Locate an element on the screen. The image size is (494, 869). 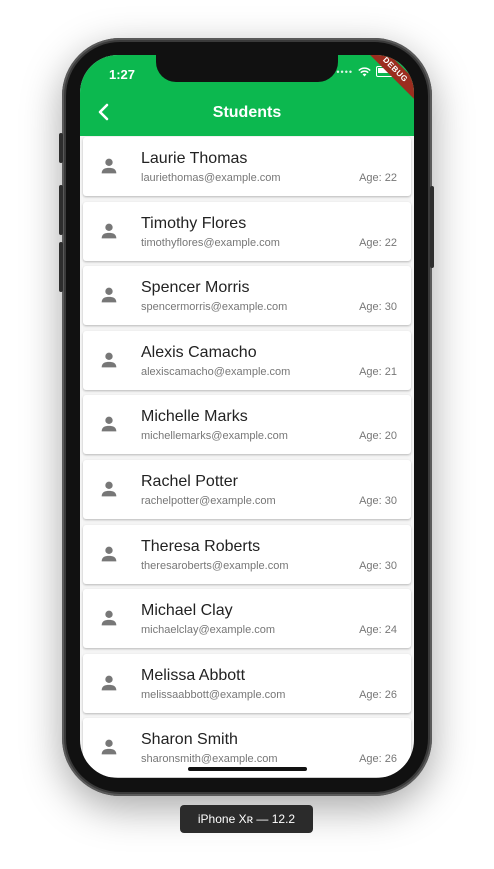
student-name: Rachel Potter is located at coordinates (189, 481).